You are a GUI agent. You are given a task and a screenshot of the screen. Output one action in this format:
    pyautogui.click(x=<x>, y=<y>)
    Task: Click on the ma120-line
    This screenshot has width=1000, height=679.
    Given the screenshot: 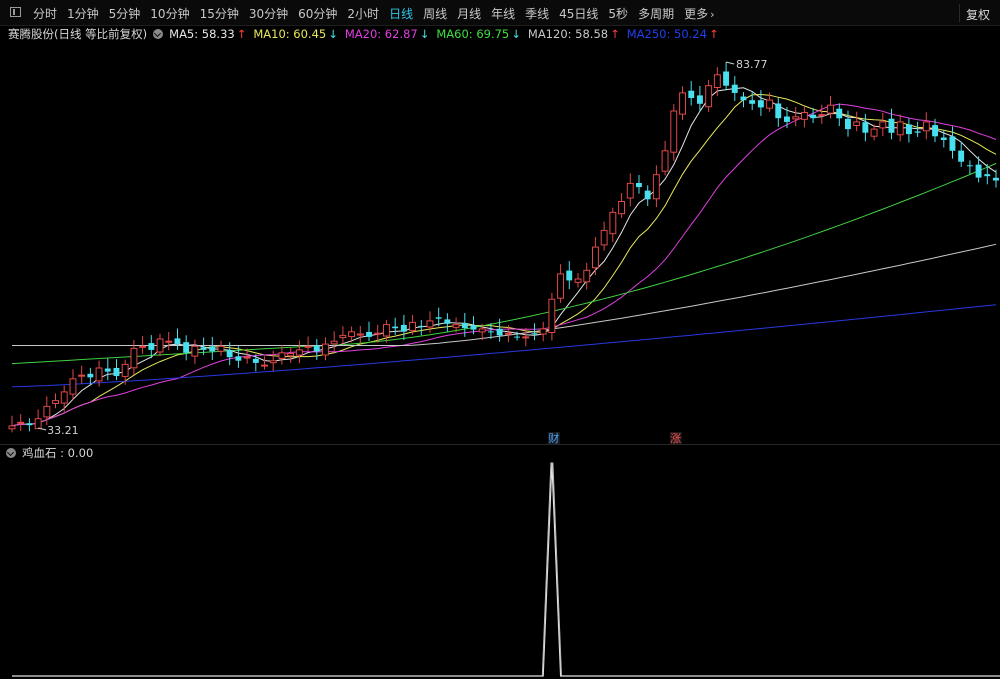 What is the action you would take?
    pyautogui.click(x=504, y=294)
    